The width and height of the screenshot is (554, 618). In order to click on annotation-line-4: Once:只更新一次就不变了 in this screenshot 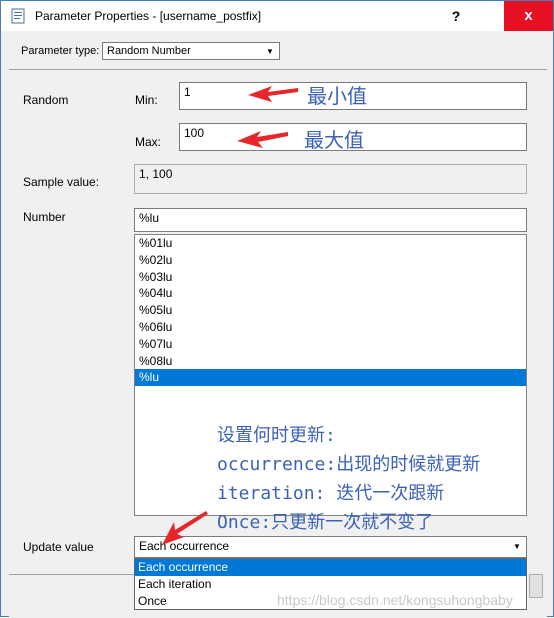, I will do `click(325, 522)`.